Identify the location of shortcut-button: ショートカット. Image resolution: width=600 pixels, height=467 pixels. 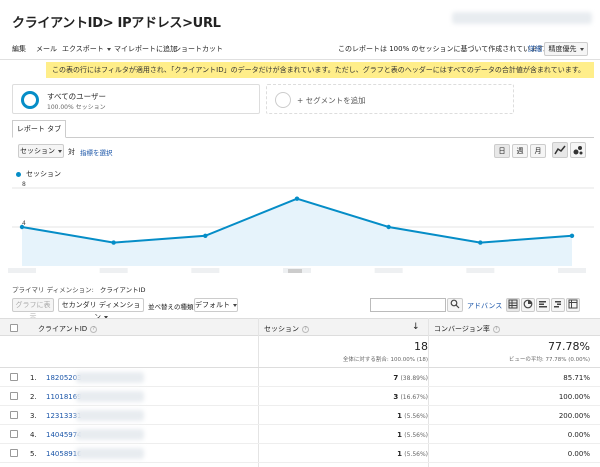
(198, 49).